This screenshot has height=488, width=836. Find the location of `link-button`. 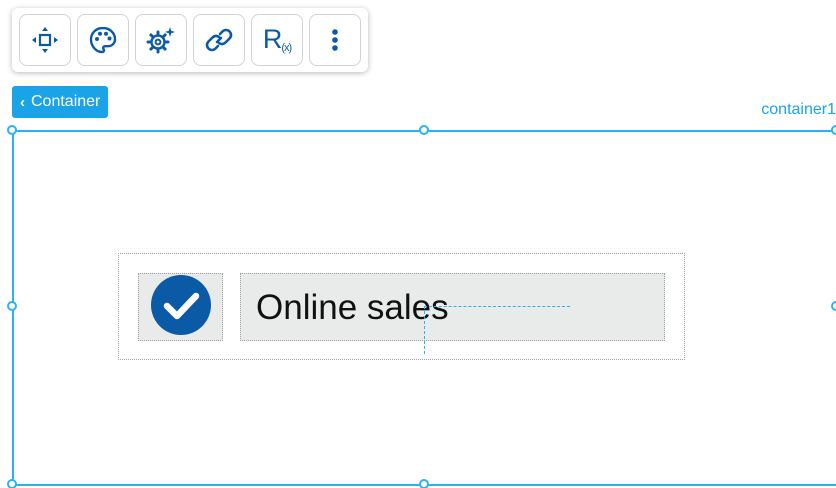

link-button is located at coordinates (219, 40).